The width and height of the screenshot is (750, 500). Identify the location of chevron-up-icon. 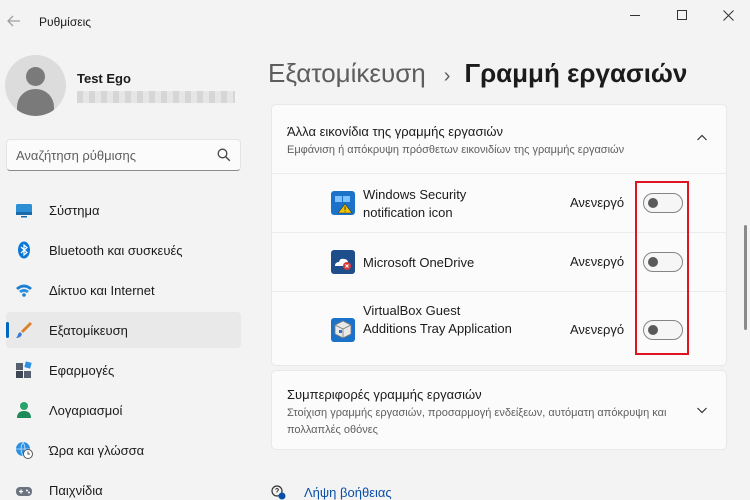
(702, 138).